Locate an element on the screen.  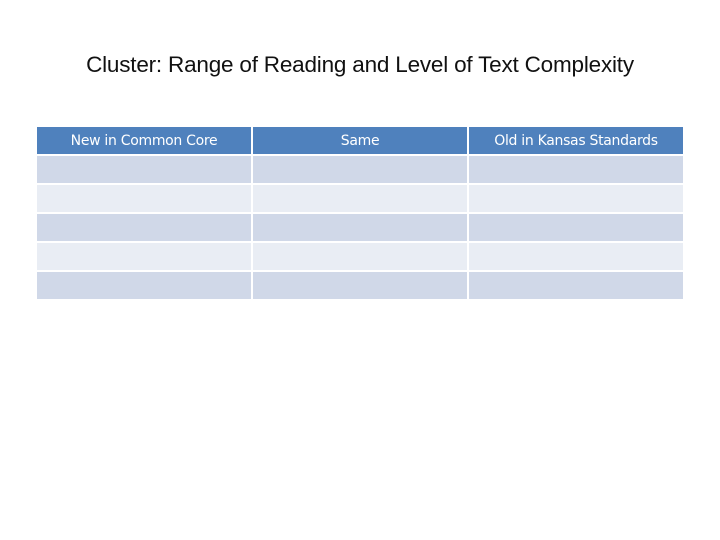
header-old-in-kansas-standards: Old in Kansas Standards is located at coordinates (576, 140).